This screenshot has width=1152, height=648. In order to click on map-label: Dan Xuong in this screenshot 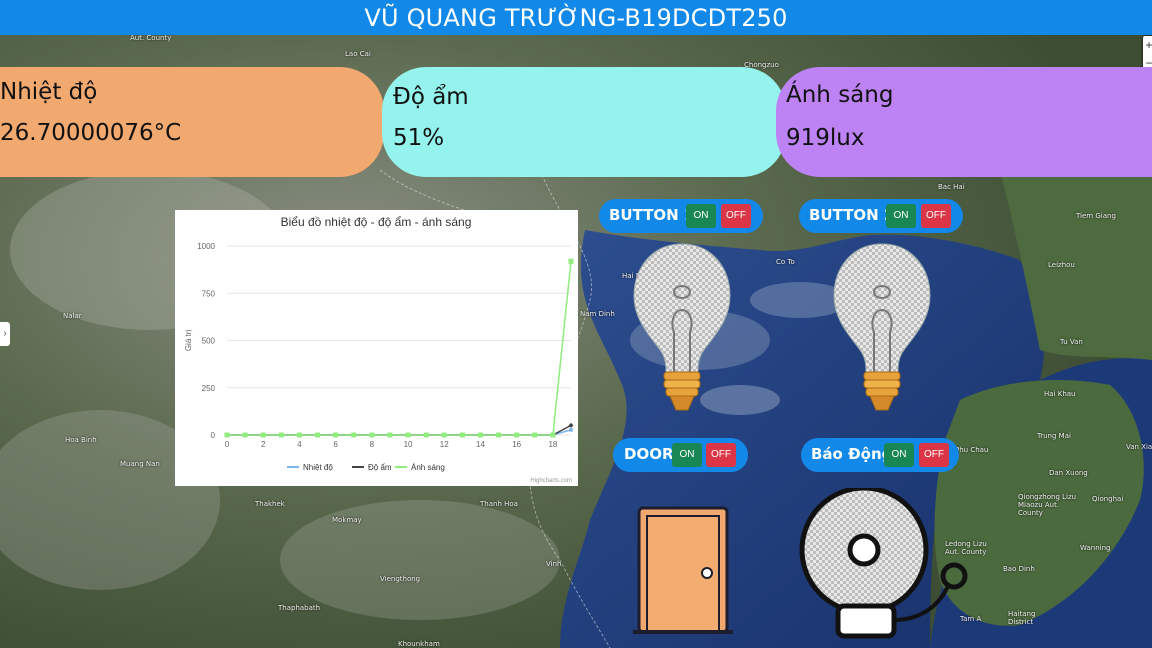, I will do `click(1068, 473)`.